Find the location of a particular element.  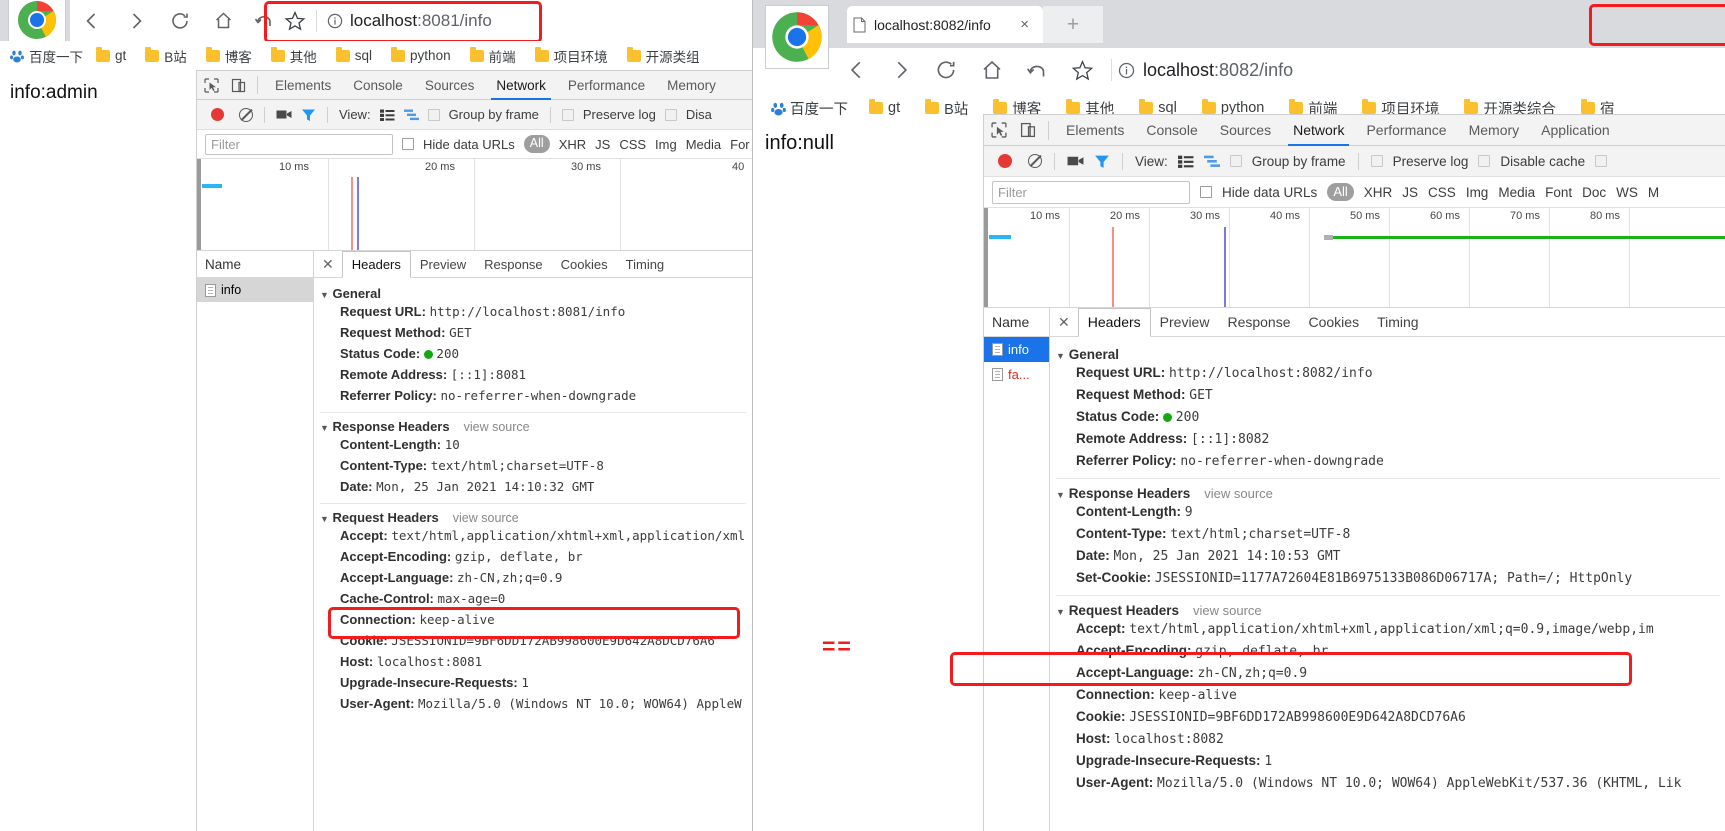

devtools-tab-application: Application is located at coordinates (1575, 130).